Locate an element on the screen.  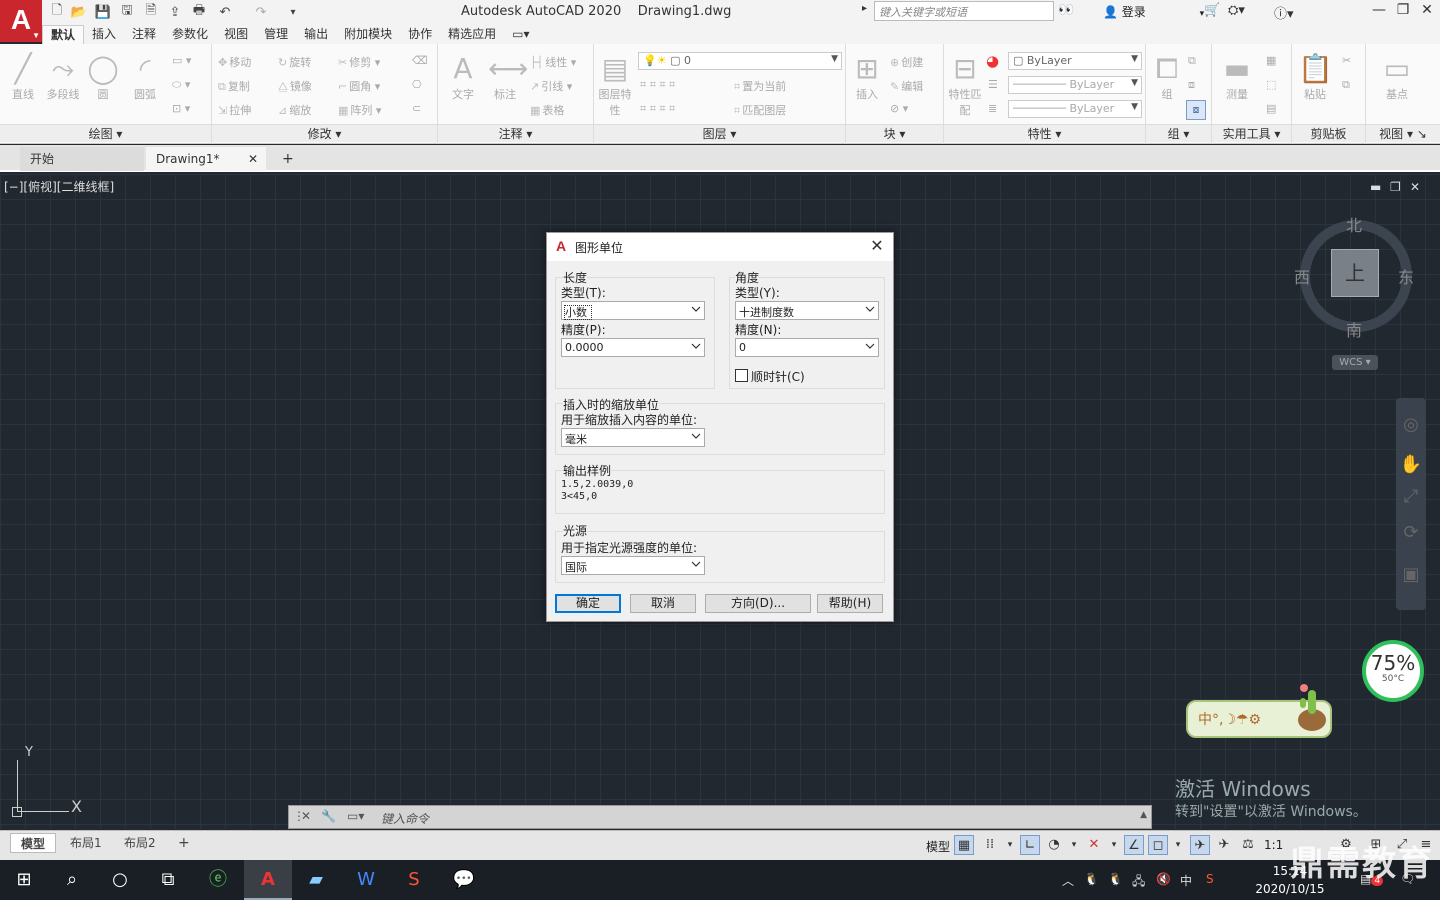
id-point-icon: ▤ is located at coordinates (1271, 108).